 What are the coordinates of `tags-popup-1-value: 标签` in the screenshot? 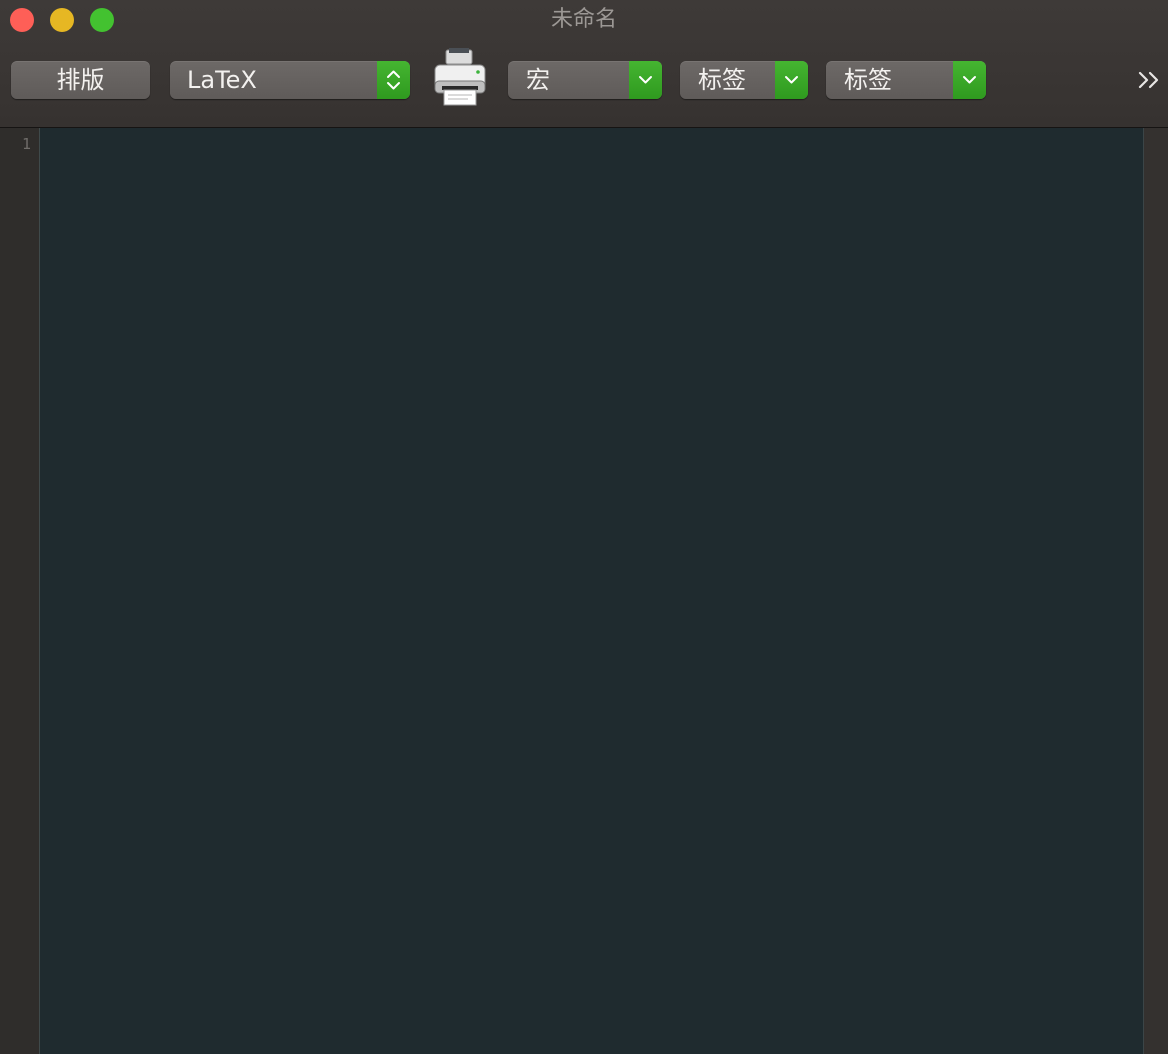 It's located at (722, 80).